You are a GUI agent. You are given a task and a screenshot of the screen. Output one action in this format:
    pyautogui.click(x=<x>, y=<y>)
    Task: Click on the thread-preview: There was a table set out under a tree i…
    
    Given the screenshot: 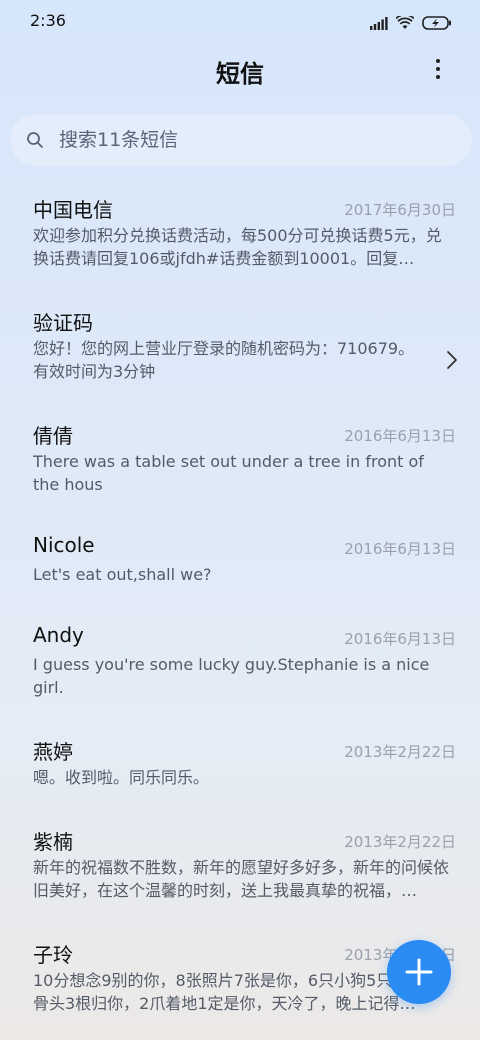 What is the action you would take?
    pyautogui.click(x=228, y=473)
    